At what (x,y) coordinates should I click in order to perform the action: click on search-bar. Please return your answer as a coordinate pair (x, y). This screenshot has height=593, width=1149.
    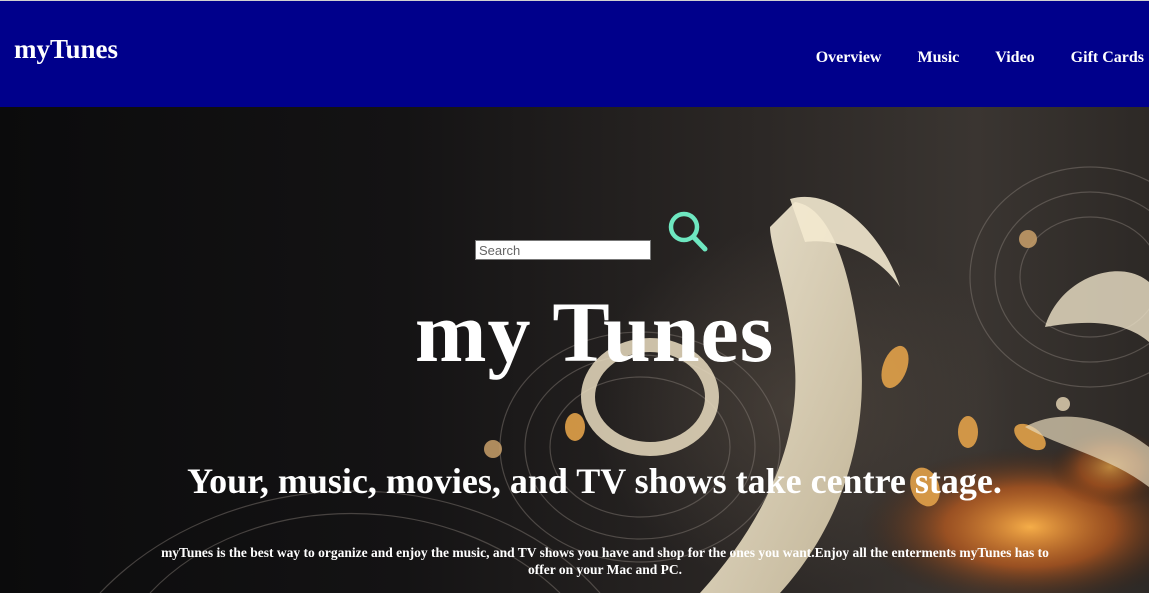
    Looking at the image, I should click on (563, 250).